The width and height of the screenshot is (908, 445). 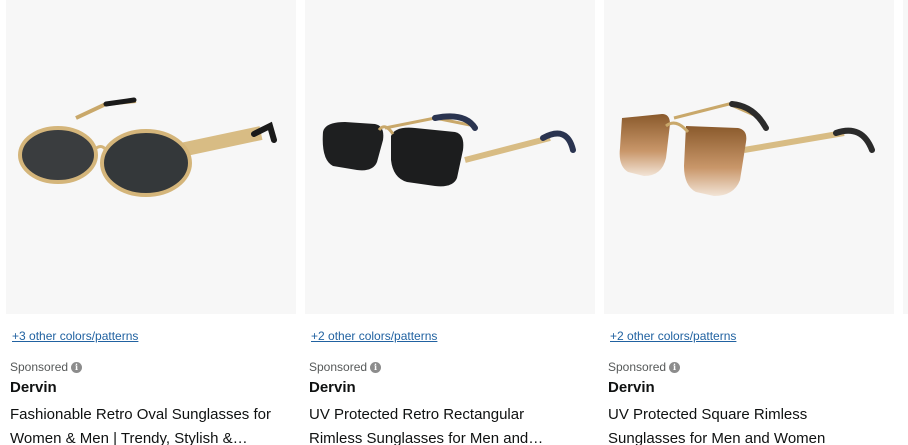 What do you see at coordinates (140, 414) in the screenshot?
I see `product-title-line: Fashionable Retro Oval Sunglasses for` at bounding box center [140, 414].